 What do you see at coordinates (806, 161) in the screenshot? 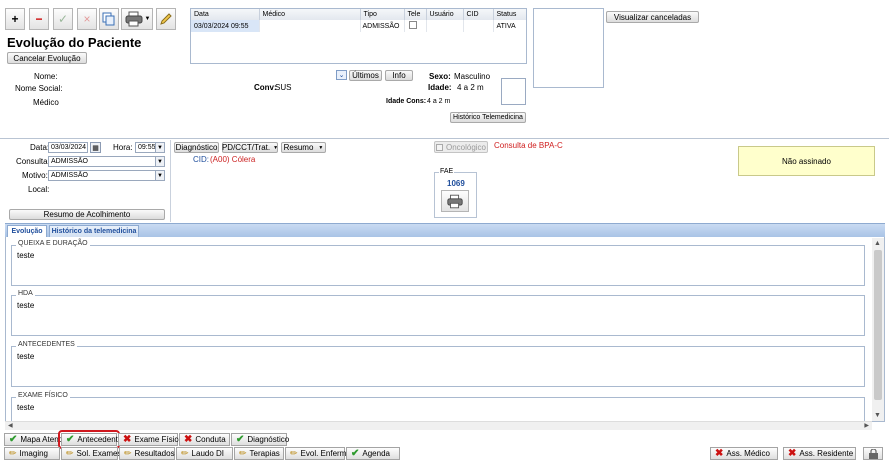
I see `signature-status-box: Não assinado` at bounding box center [806, 161].